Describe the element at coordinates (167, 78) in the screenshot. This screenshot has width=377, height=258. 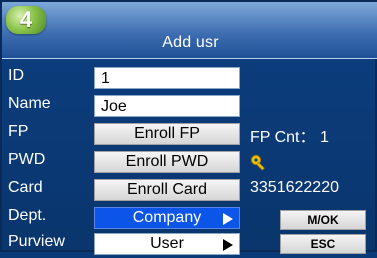
I see `id-field: 1` at that location.